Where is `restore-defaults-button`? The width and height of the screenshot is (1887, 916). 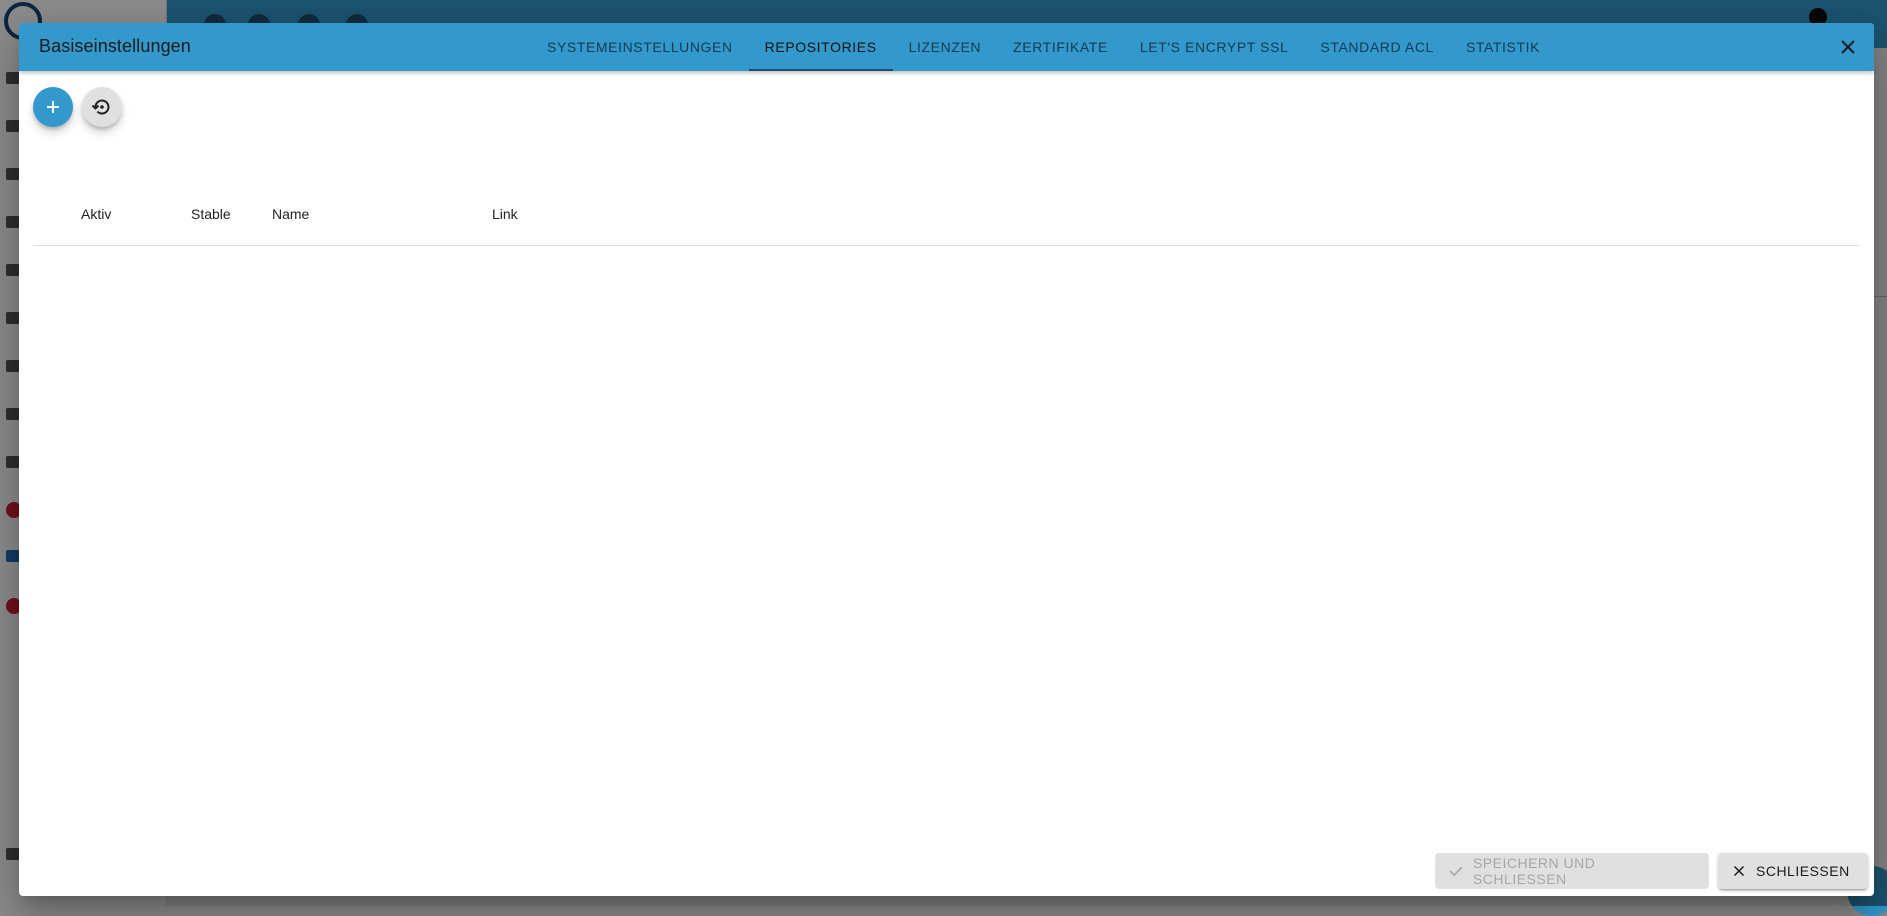
restore-defaults-button is located at coordinates (102, 107).